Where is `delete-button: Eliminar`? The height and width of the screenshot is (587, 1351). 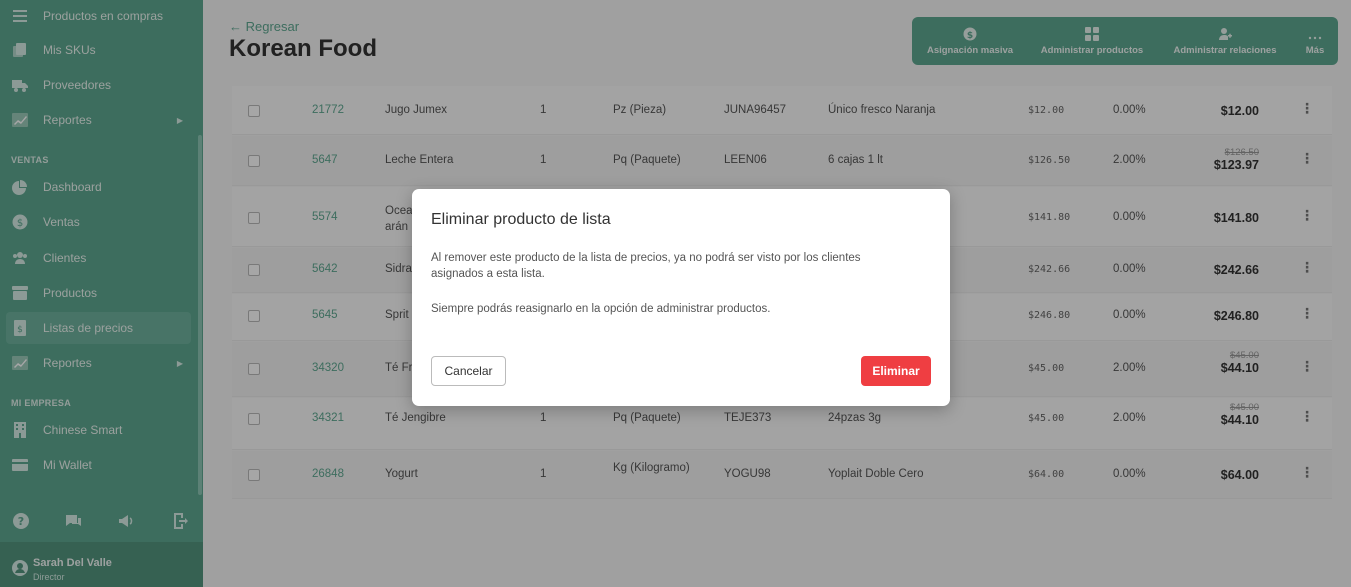
delete-button: Eliminar is located at coordinates (896, 371).